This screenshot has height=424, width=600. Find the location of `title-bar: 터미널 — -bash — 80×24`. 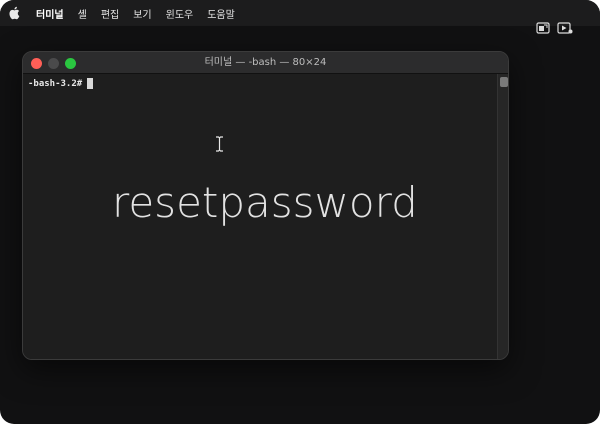

title-bar: 터미널 — -bash — 80×24 is located at coordinates (265, 63).